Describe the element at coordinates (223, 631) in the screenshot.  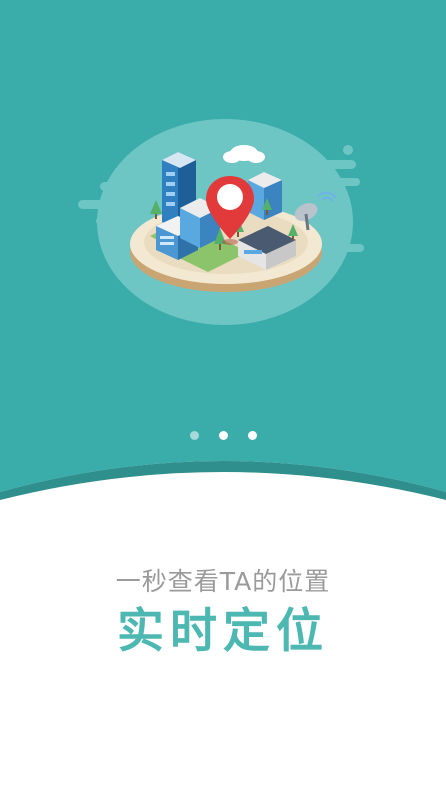
I see `onboarding-title: 实时定位` at that location.